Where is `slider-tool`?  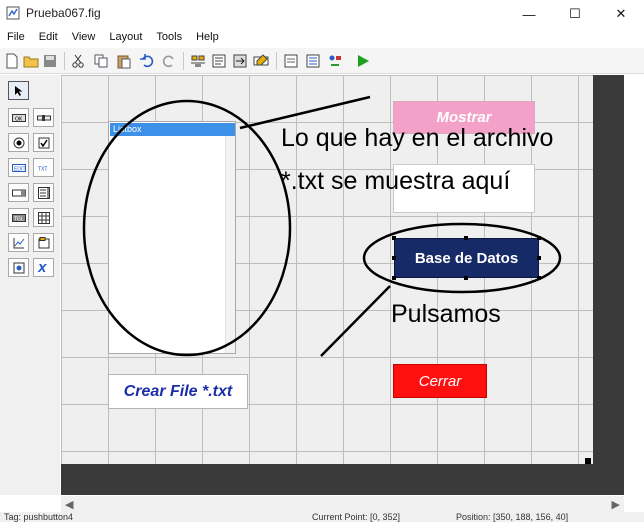 slider-tool is located at coordinates (43, 117).